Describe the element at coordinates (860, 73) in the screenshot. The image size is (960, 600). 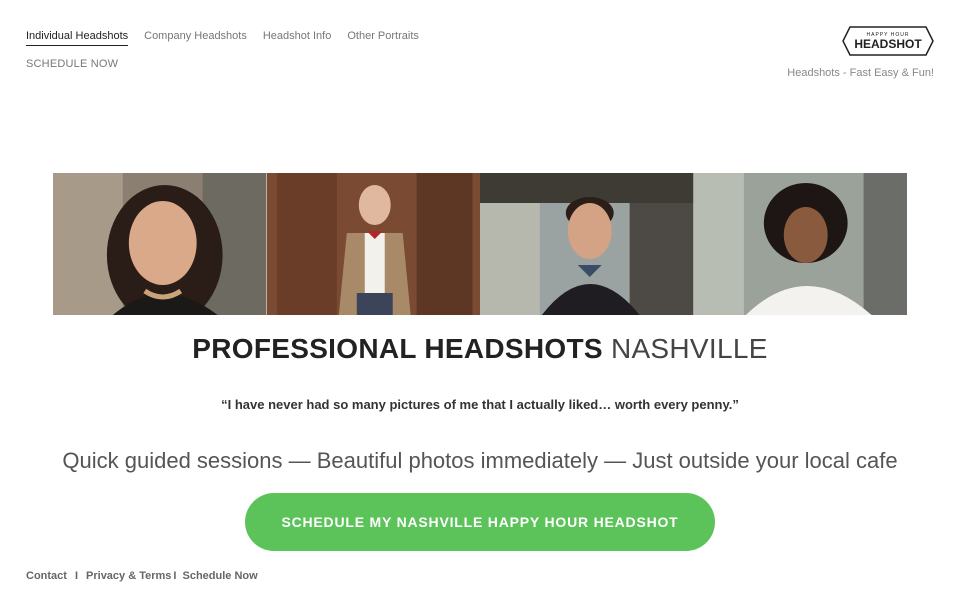
I see `tagline: Headshots - Fast Easy & Fun!` at that location.